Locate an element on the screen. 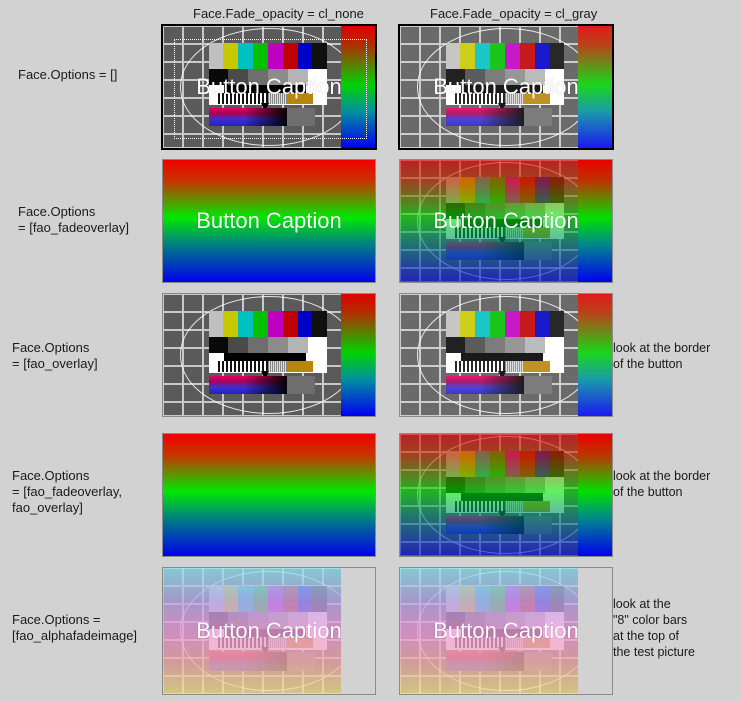 This screenshot has width=741, height=701. rgb-strip is located at coordinates (358, 355).